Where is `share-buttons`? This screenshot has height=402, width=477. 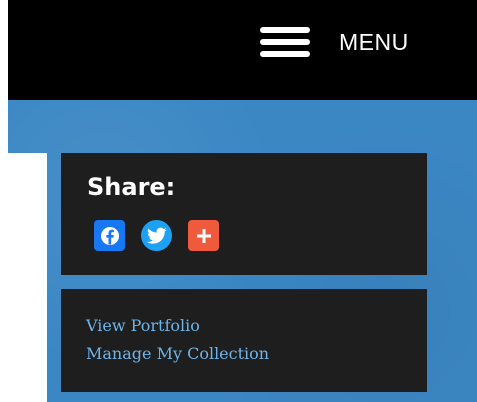
share-buttons is located at coordinates (156, 235).